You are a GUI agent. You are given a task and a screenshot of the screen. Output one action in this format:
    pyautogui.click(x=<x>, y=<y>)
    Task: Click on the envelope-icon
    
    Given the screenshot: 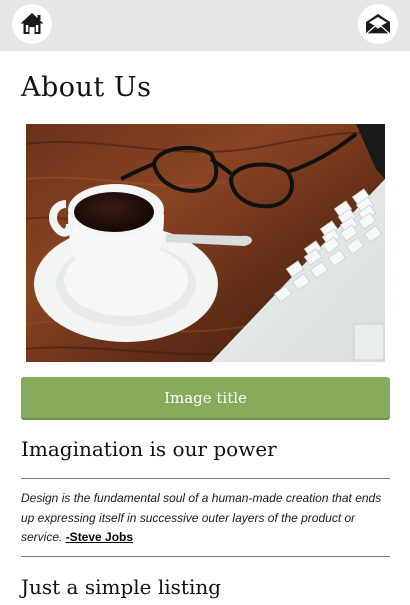 What is the action you would take?
    pyautogui.click(x=378, y=24)
    